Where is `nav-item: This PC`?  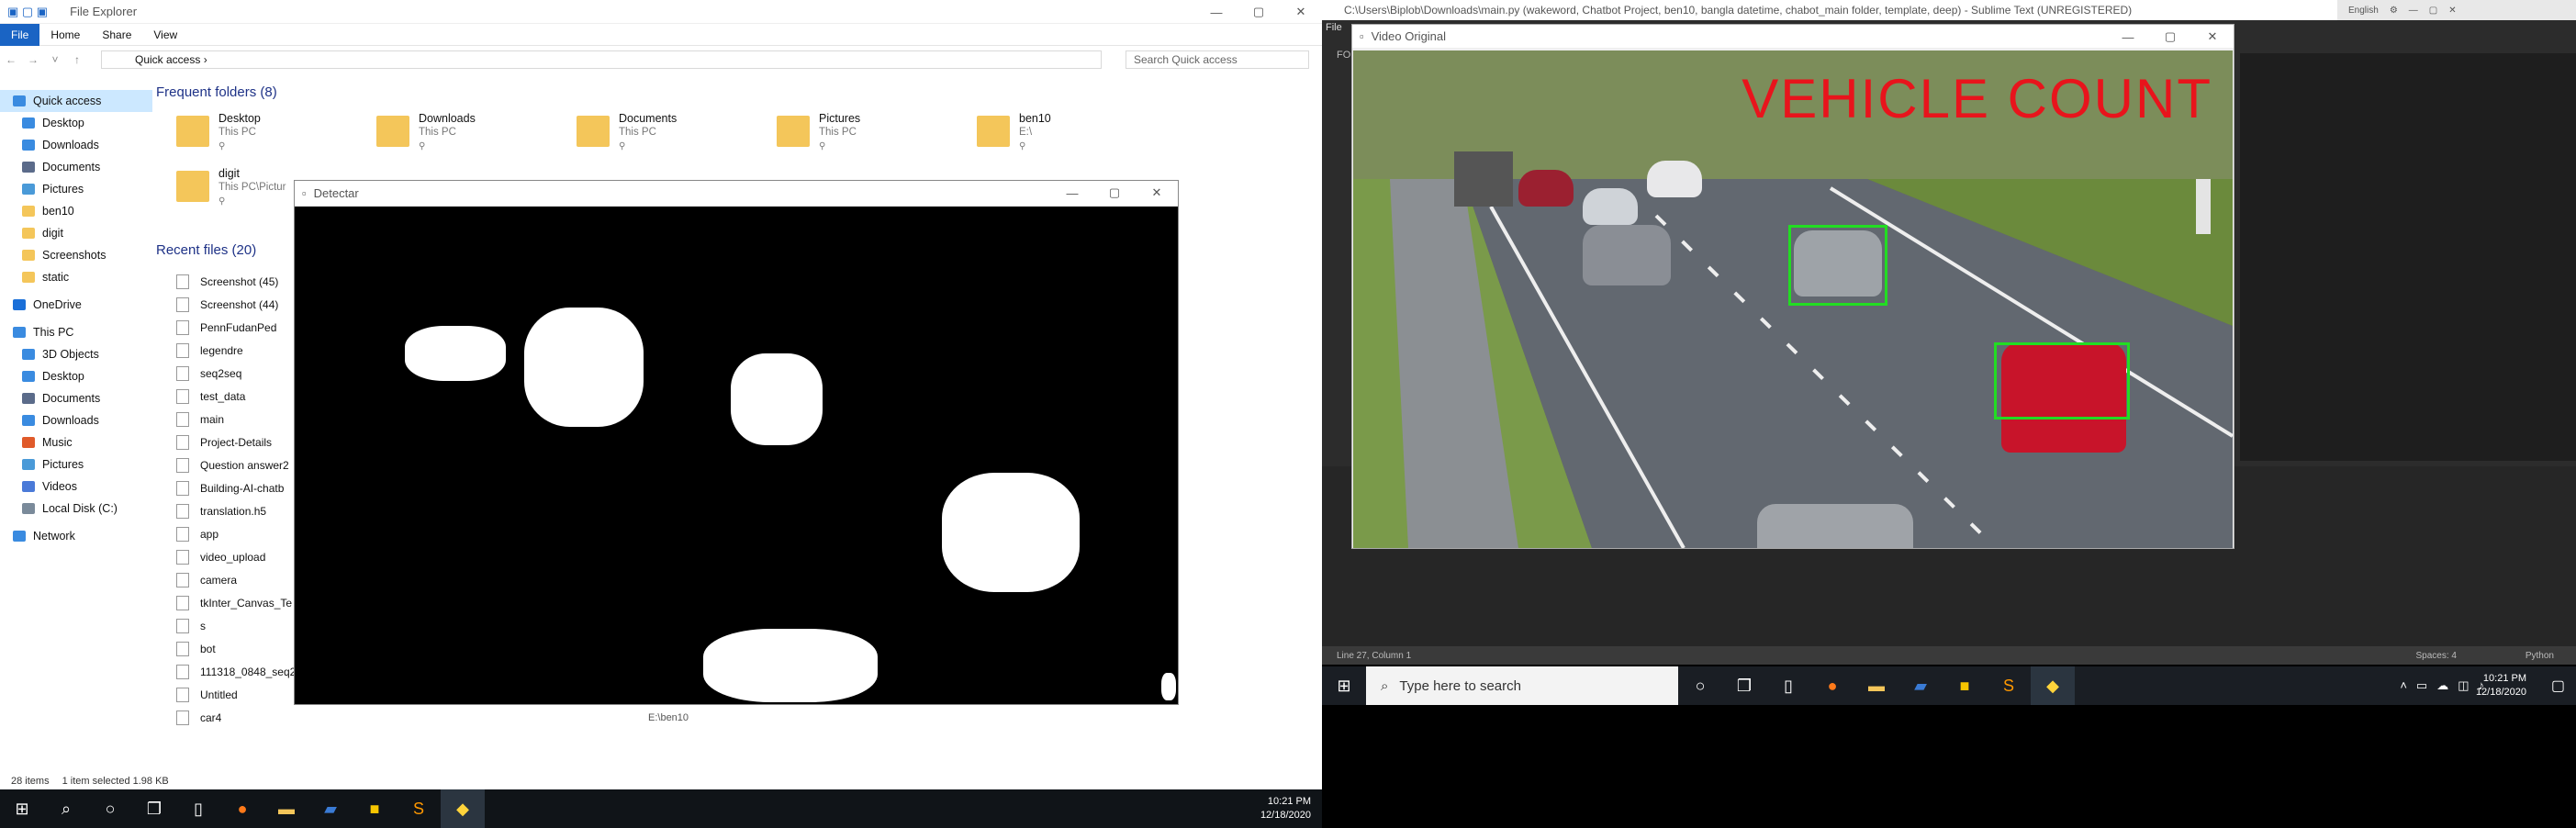 nav-item: This PC is located at coordinates (76, 332).